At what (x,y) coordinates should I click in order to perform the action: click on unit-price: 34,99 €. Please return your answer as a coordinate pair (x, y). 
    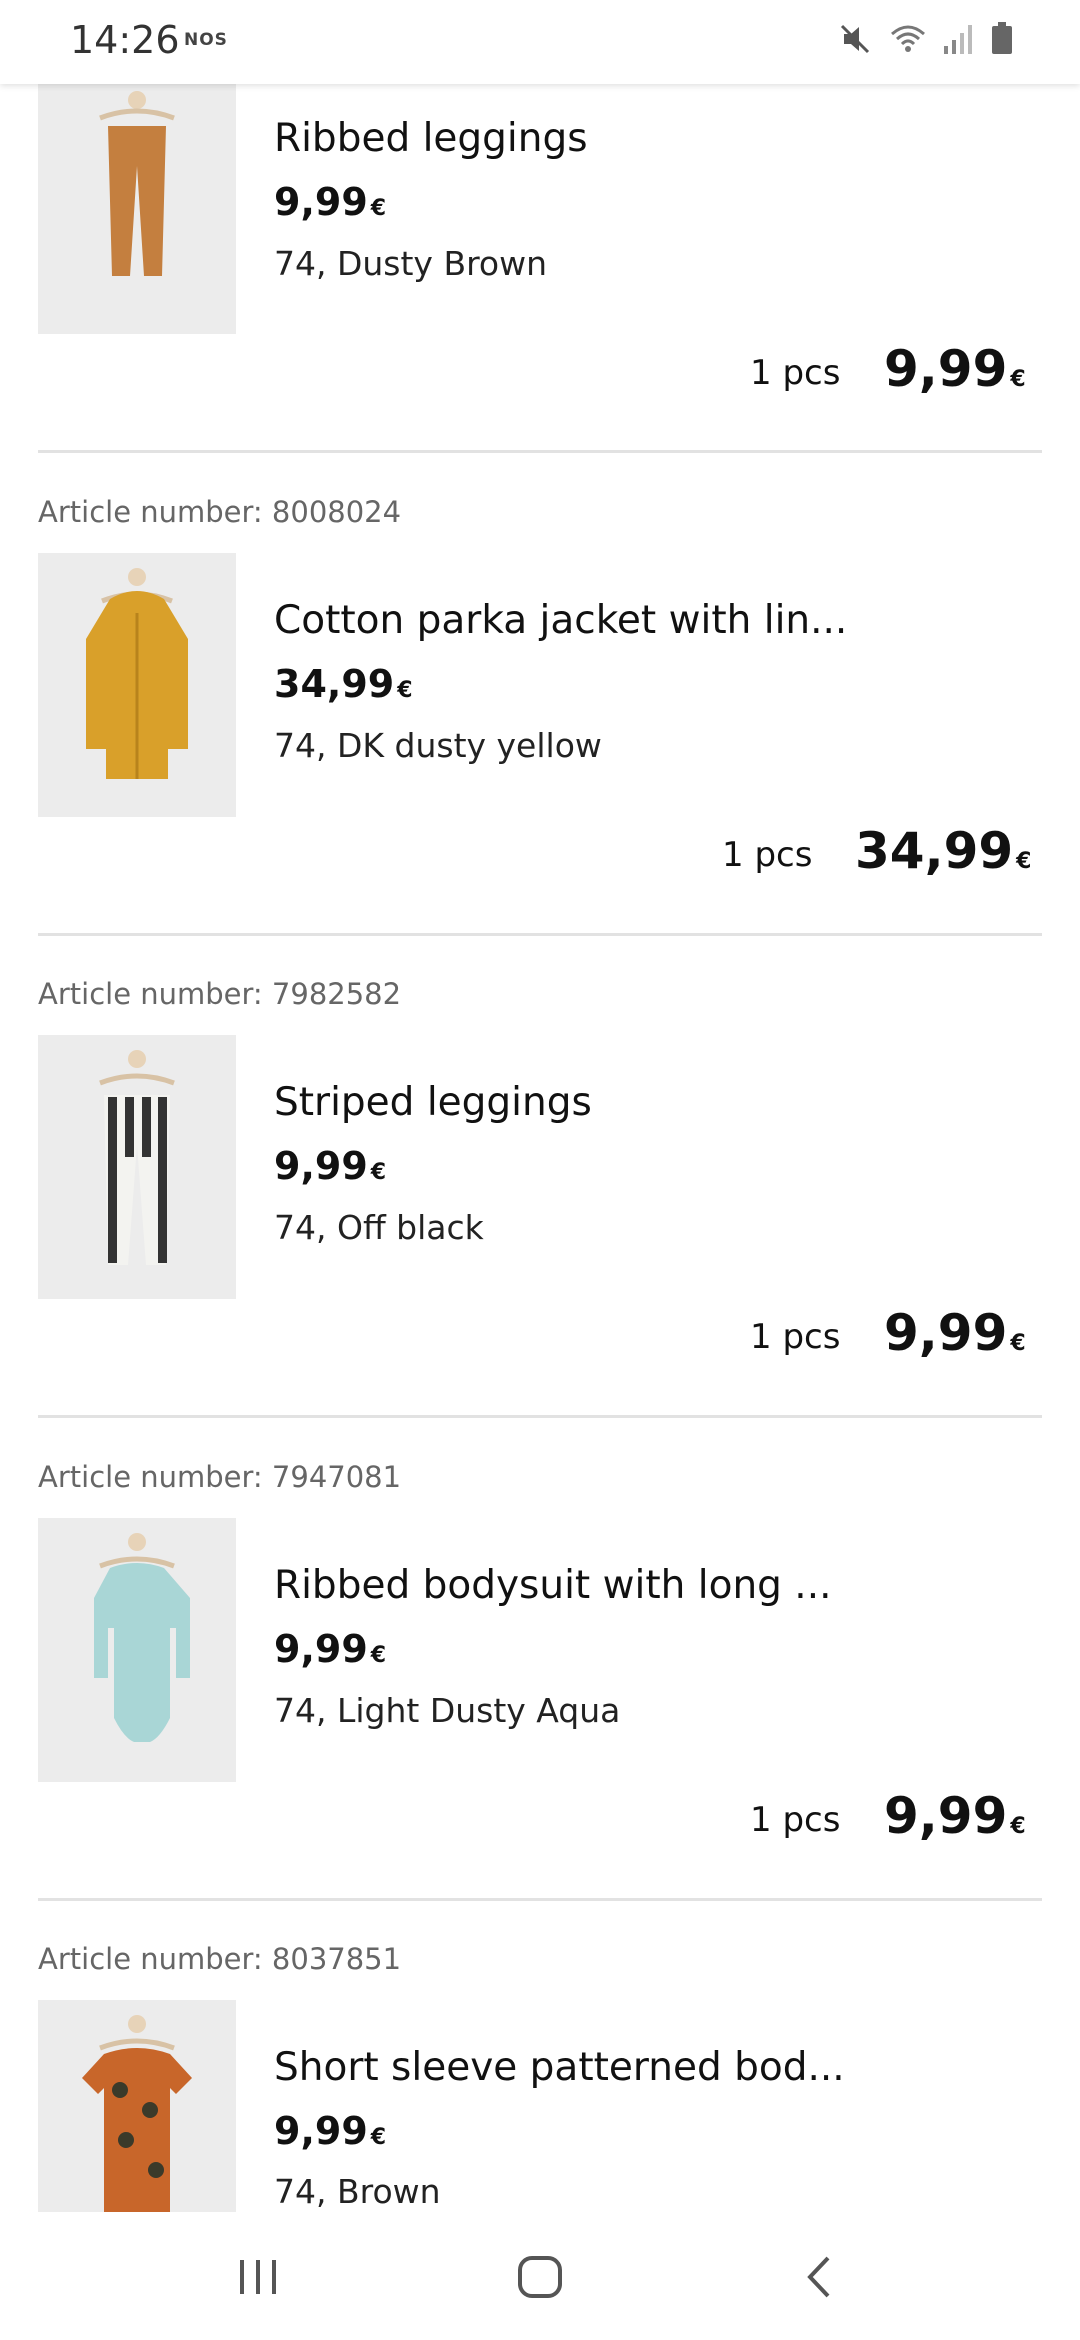
    Looking at the image, I should click on (343, 684).